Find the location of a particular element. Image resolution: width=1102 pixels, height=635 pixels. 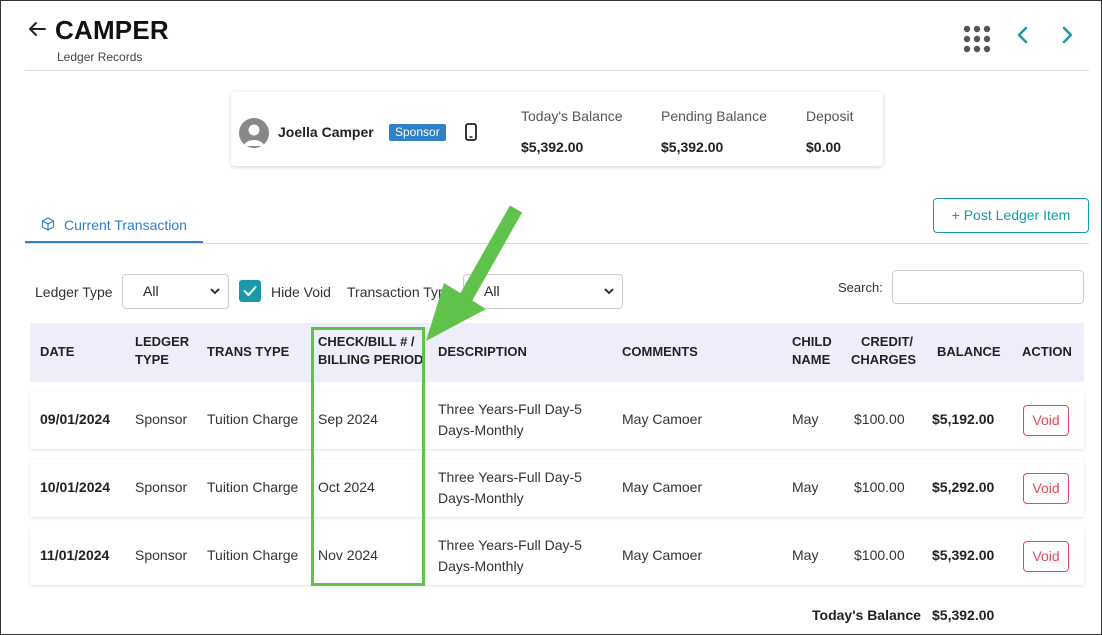

transaction-type-label: Transaction Type is located at coordinates (400, 292).